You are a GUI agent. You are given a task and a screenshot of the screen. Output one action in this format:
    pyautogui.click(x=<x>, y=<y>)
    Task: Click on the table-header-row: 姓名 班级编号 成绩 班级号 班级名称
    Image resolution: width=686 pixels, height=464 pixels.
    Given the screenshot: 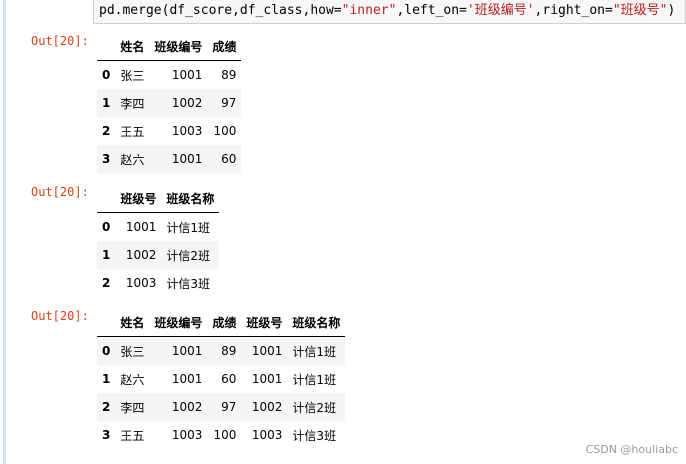 What is the action you would take?
    pyautogui.click(x=221, y=322)
    